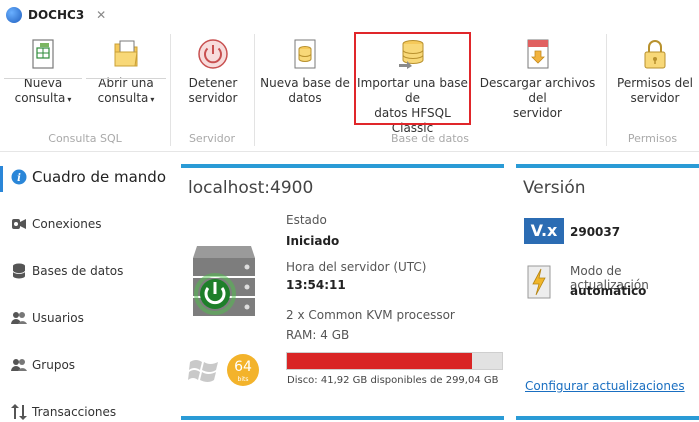  What do you see at coordinates (544, 231) in the screenshot?
I see `version-logo-icon: V.x` at bounding box center [544, 231].